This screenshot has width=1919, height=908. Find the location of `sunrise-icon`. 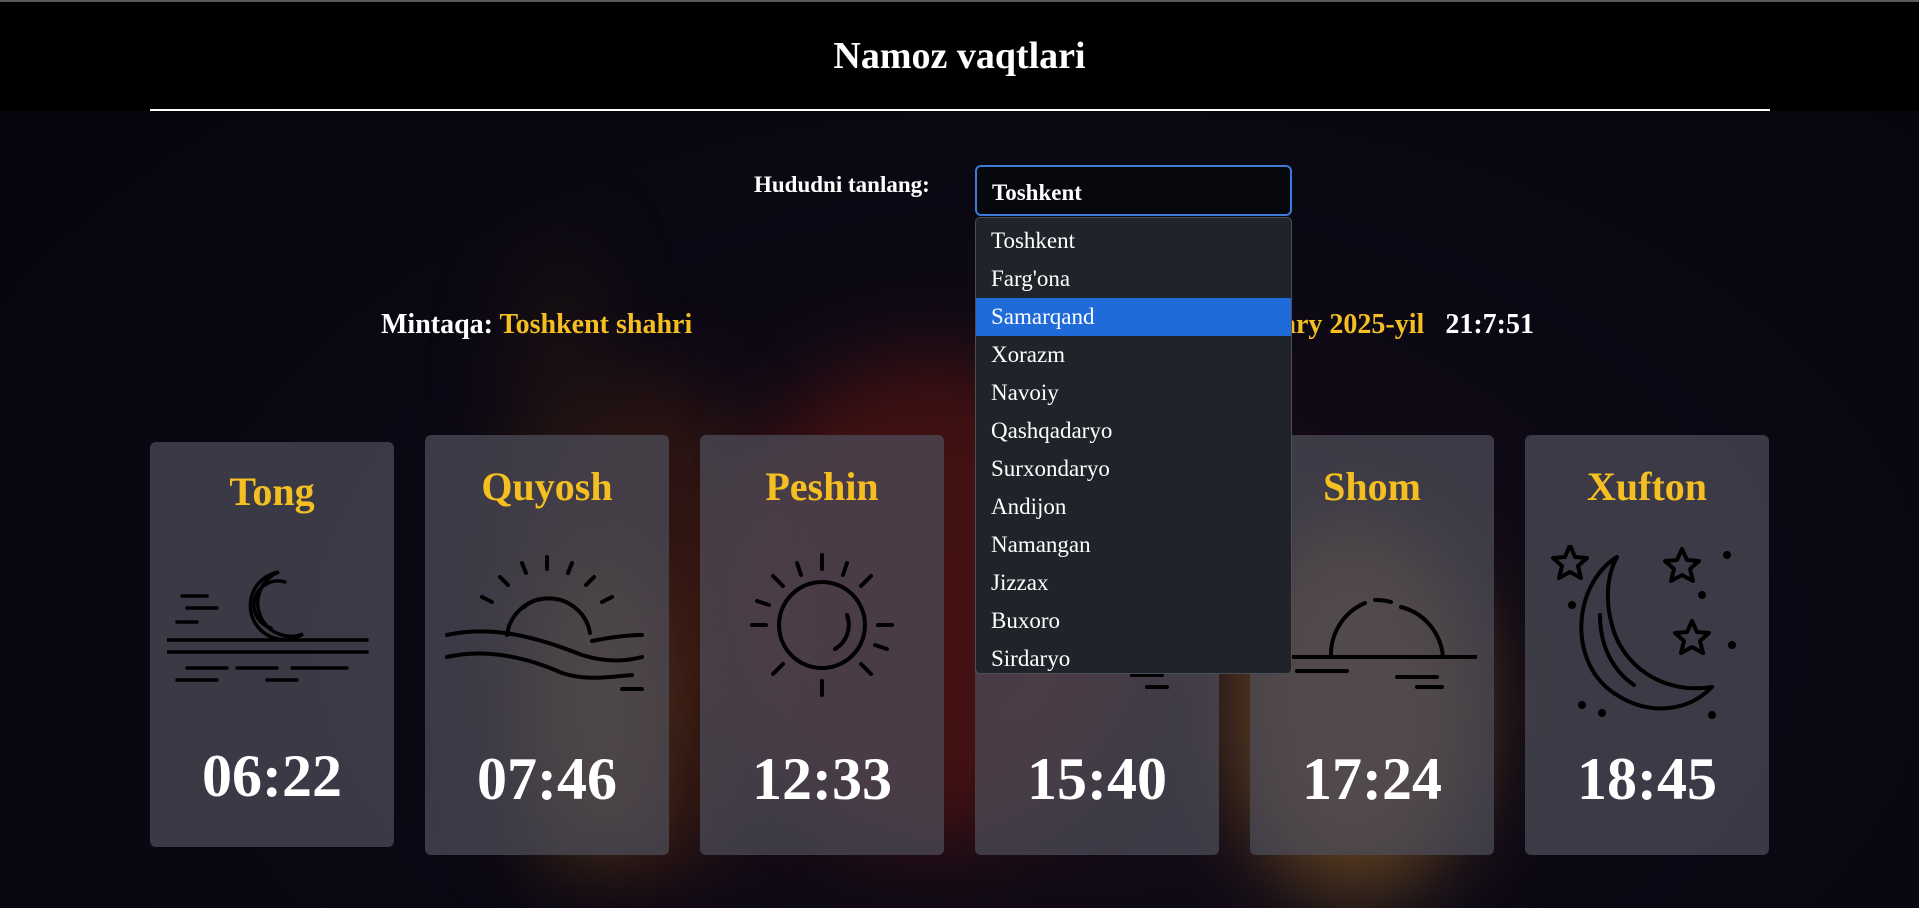

sunrise-icon is located at coordinates (544, 623).